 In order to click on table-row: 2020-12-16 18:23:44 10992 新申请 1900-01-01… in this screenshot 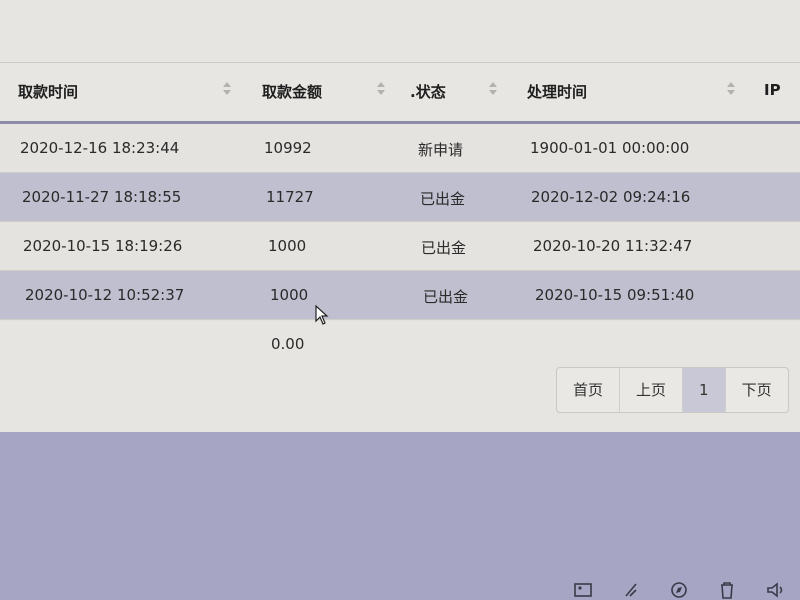, I will do `click(400, 148)`.